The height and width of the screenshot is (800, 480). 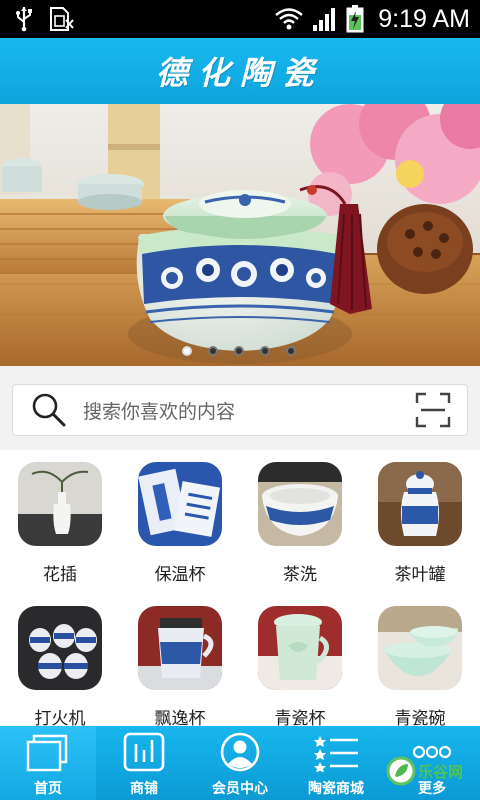 What do you see at coordinates (60, 575) in the screenshot?
I see `category-label: 花插` at bounding box center [60, 575].